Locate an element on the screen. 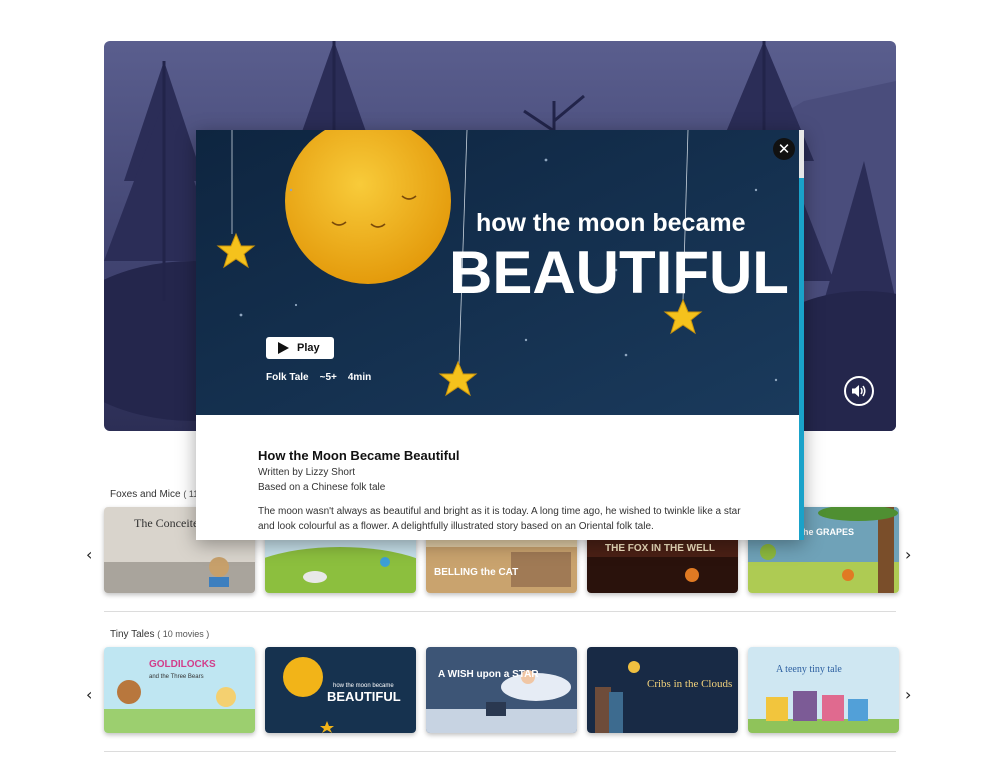 The height and width of the screenshot is (769, 1000). banner-line2-text: BEAUTIFUL is located at coordinates (619, 272).